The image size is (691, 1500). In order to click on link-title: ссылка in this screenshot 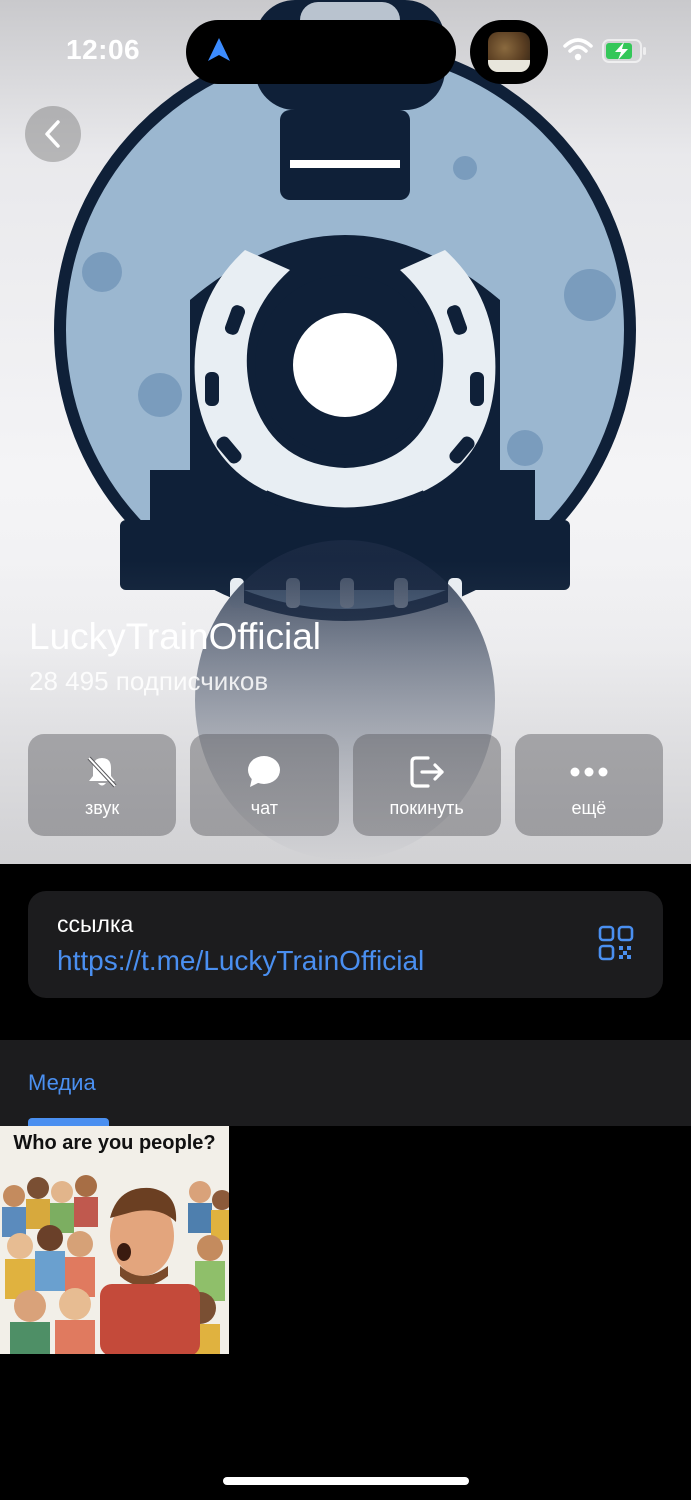, I will do `click(95, 924)`.